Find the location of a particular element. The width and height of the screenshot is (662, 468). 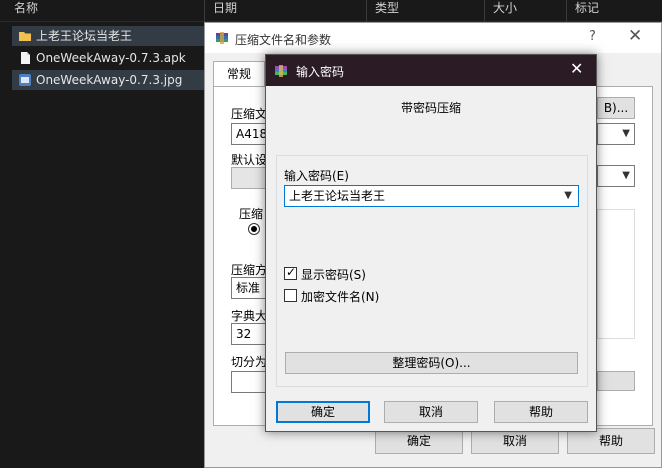

archive-format-label: 压缩 is located at coordinates (251, 214).